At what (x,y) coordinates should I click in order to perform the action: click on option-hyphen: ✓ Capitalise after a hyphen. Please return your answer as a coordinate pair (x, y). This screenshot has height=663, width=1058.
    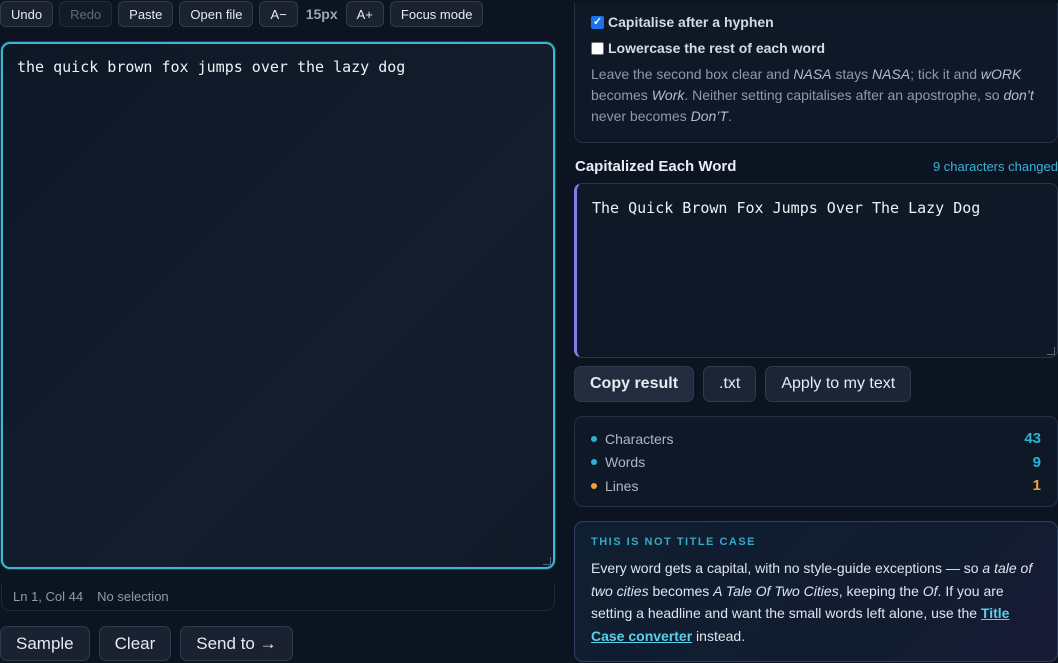
    Looking at the image, I should click on (816, 22).